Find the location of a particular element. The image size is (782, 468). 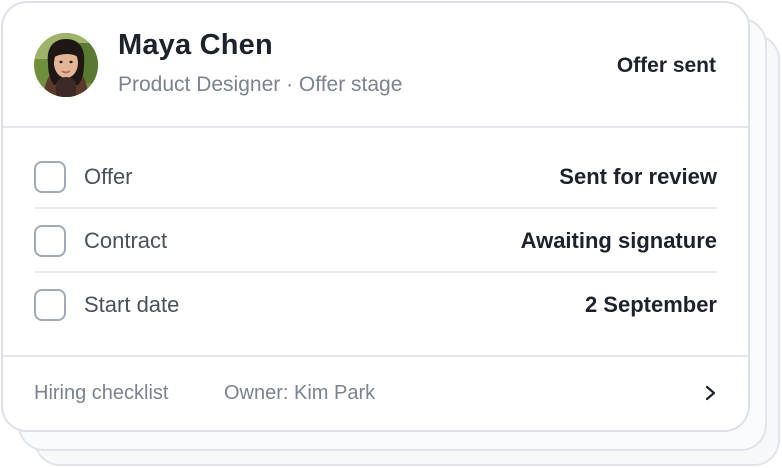

checklist-value: Awaiting signature is located at coordinates (618, 240).